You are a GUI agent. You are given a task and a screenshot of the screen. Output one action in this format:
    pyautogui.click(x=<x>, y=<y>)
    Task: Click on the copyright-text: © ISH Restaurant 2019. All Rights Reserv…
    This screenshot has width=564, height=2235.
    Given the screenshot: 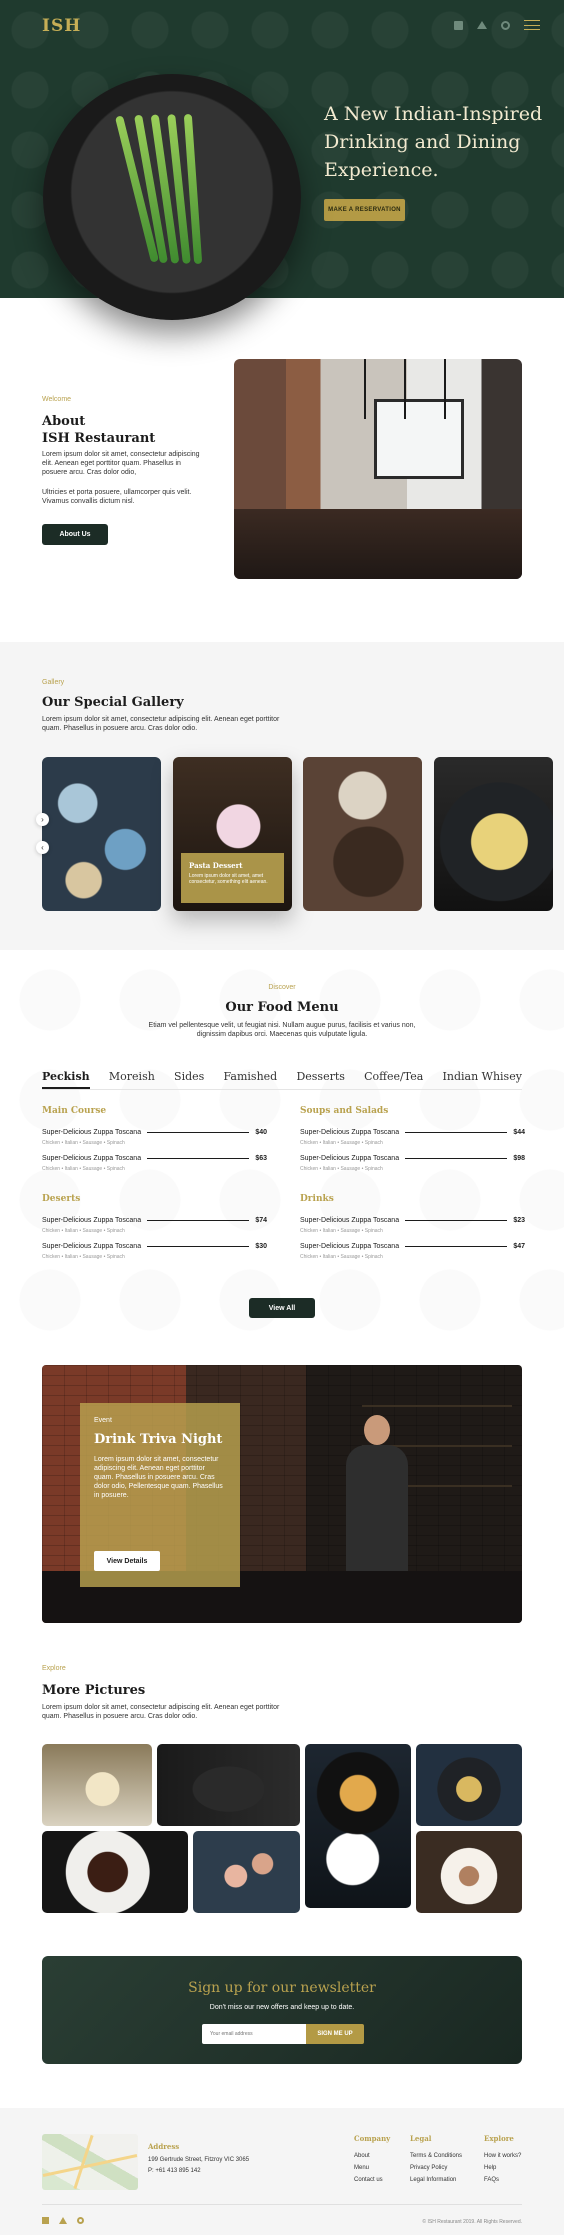 What is the action you would take?
    pyautogui.click(x=472, y=2222)
    